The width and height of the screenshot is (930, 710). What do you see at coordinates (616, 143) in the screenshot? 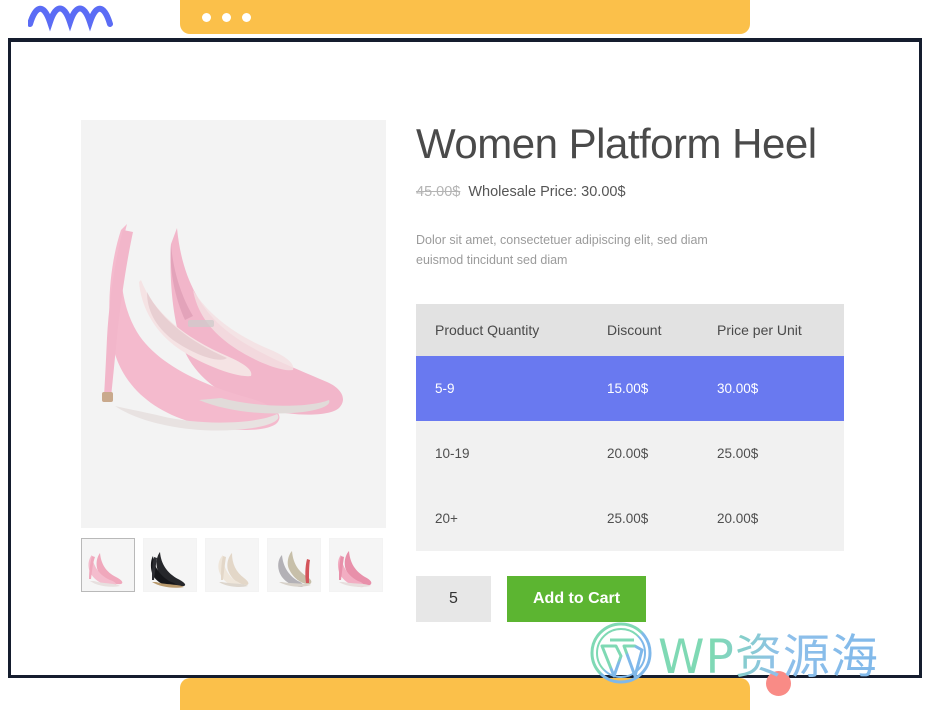
I see `page-title: Women Platform Heel` at bounding box center [616, 143].